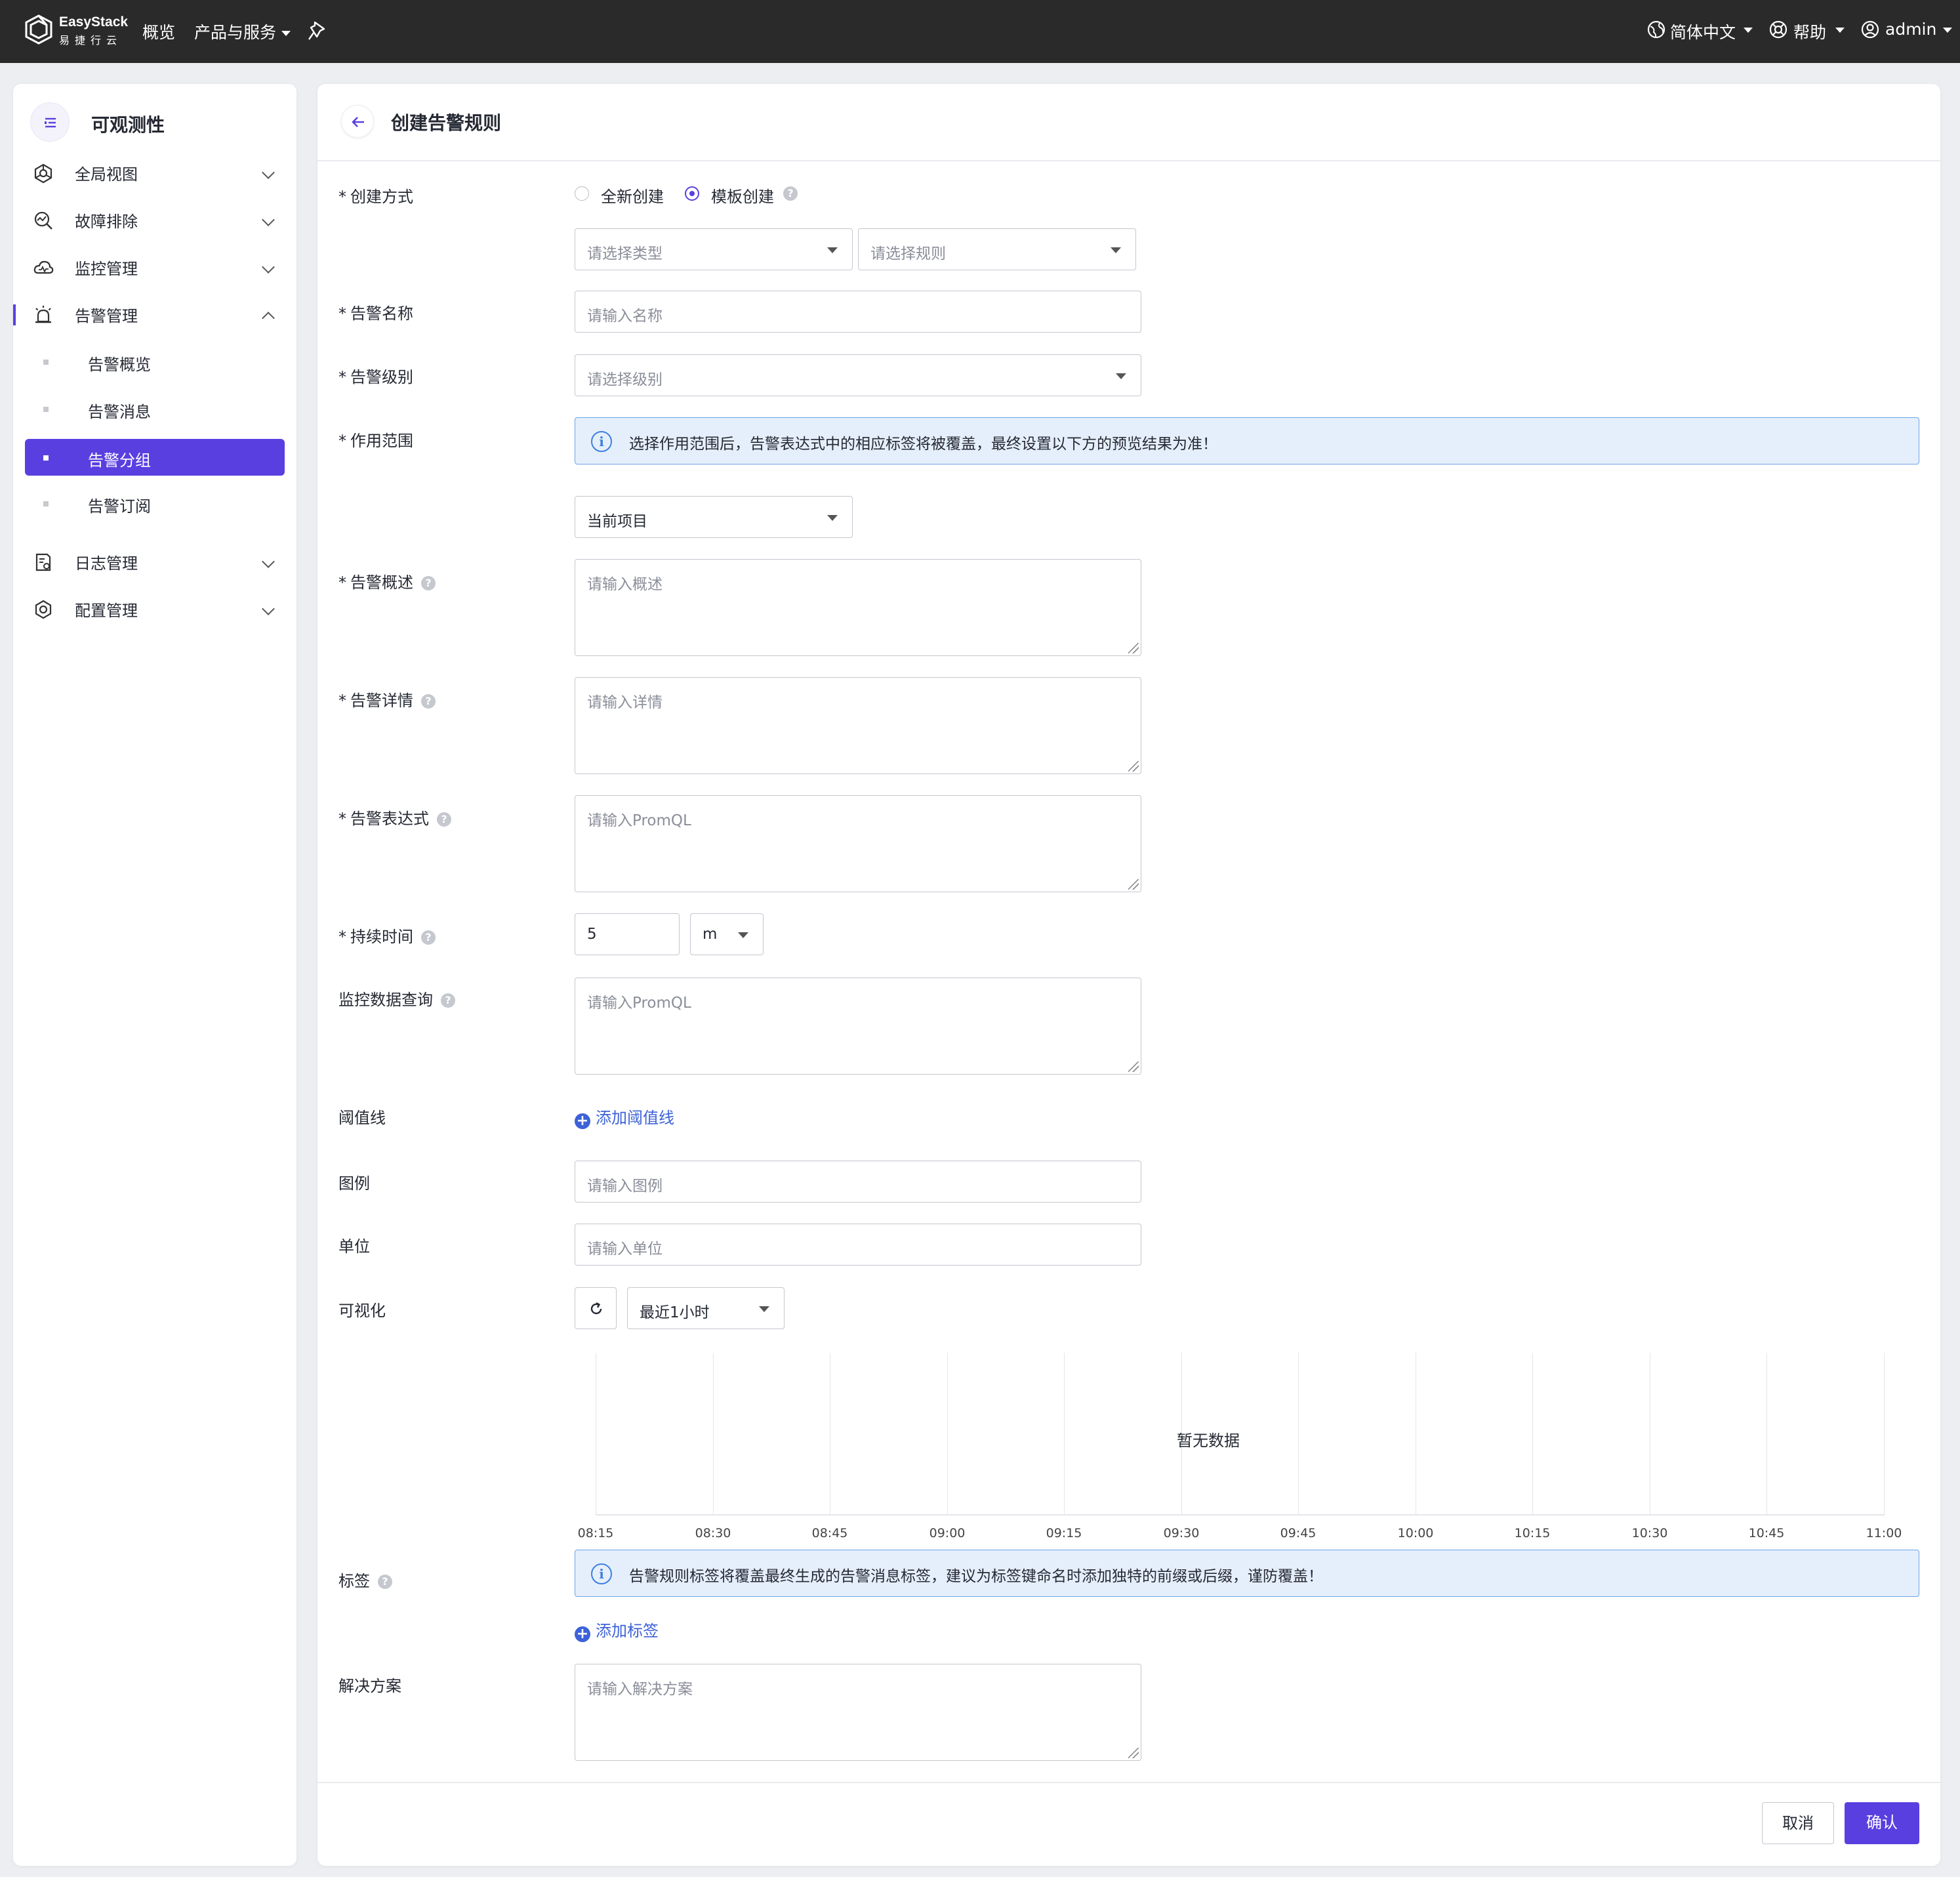 This screenshot has width=1960, height=1877. Describe the element at coordinates (155, 409) in the screenshot. I see `sidebar-subitem-alarm-messages: 告警消息` at that location.